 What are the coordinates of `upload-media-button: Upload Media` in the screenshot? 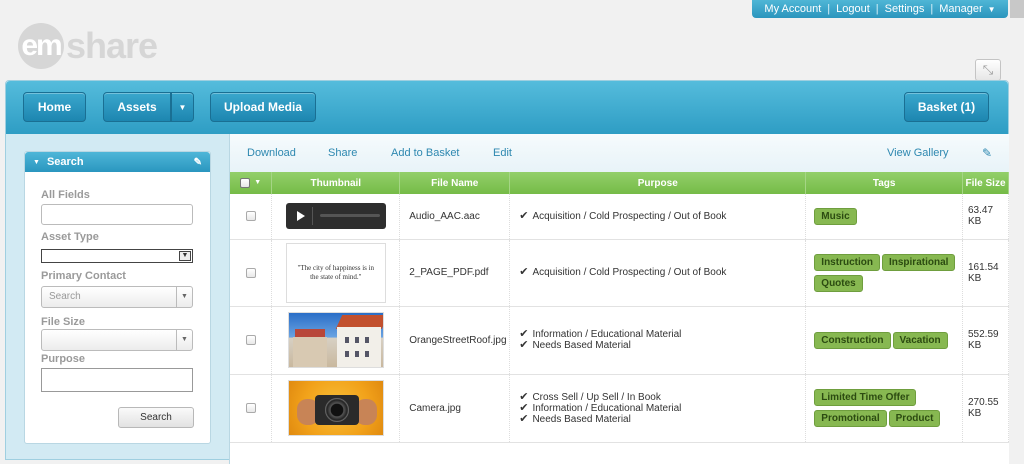 It's located at (263, 107).